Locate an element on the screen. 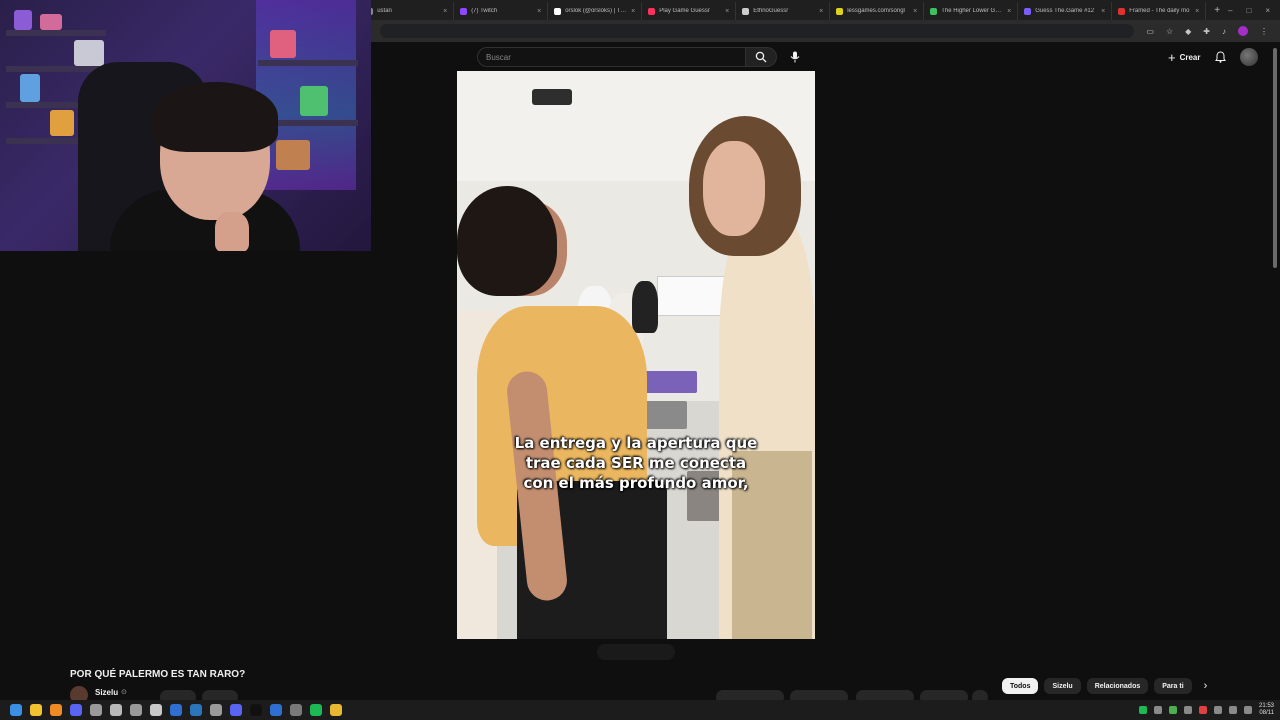 This screenshot has width=1280, height=720. chip-todos: Todos is located at coordinates (1020, 686).